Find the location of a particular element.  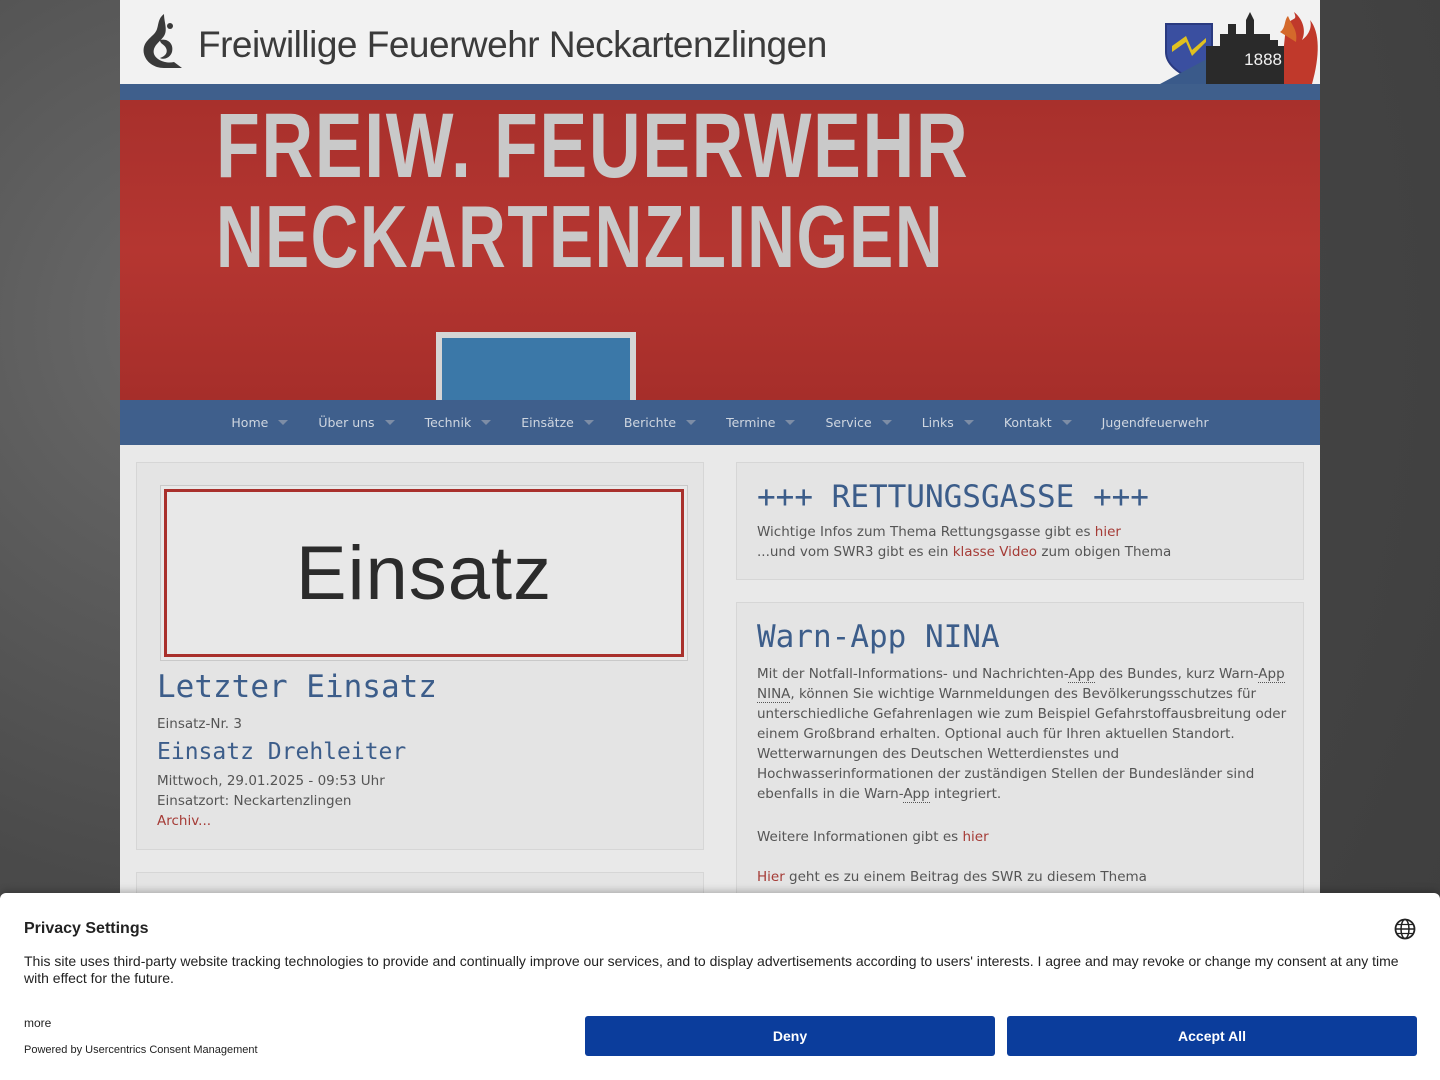

rettungsgasse-text: ...und vom SWR3 gibt es ein is located at coordinates (855, 552).